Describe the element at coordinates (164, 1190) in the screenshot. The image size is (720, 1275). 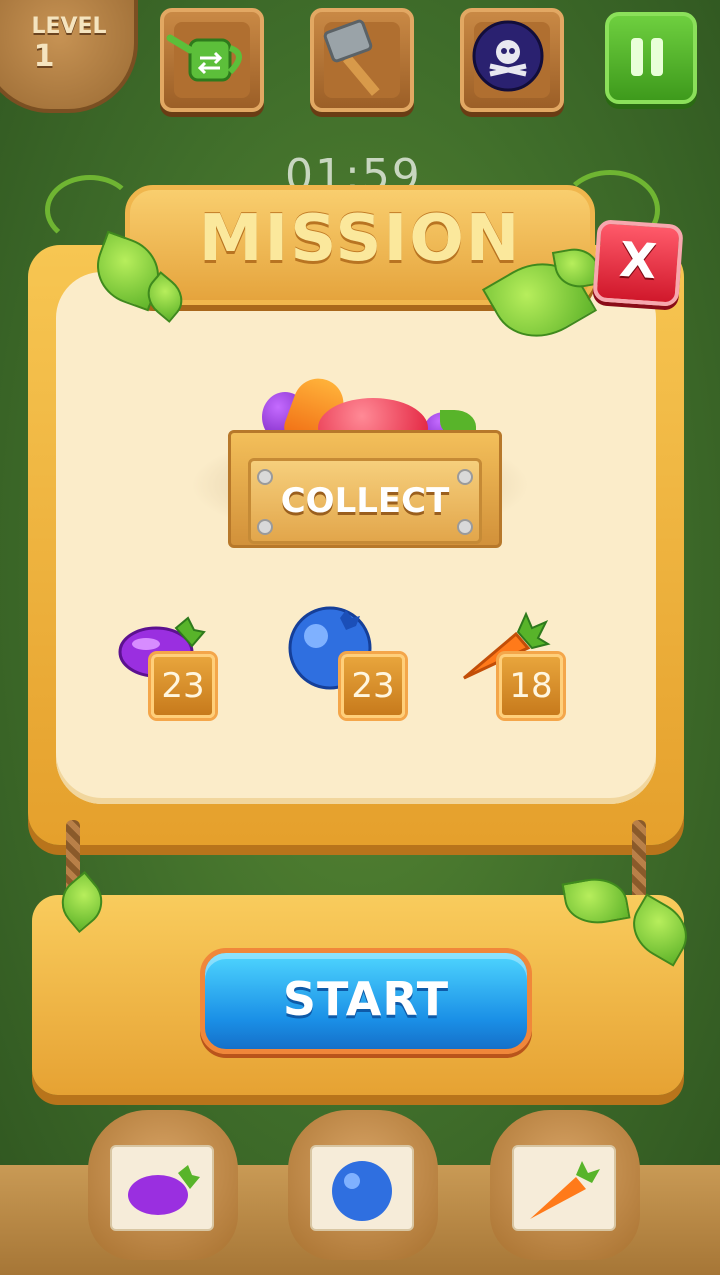
I see `eggplant-icon` at that location.